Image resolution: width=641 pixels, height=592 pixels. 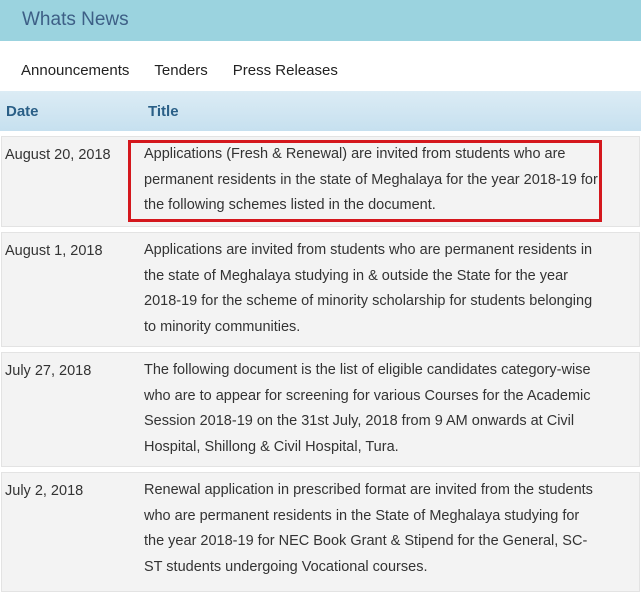 What do you see at coordinates (75, 70) in the screenshot?
I see `tab-announcements: Announcements` at bounding box center [75, 70].